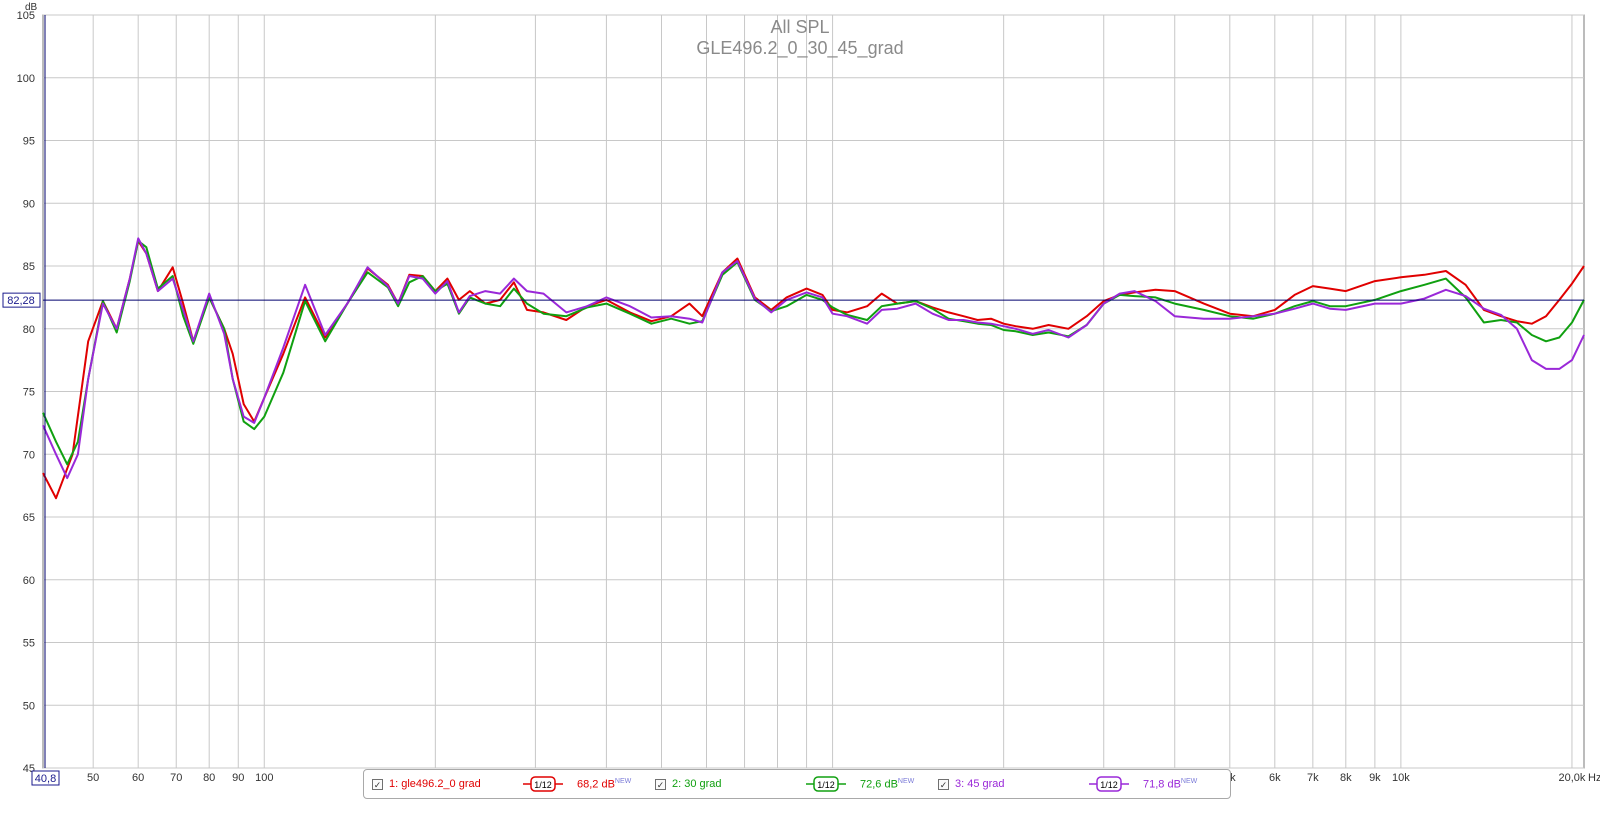  I want to click on y-tick-label: 75, so click(29, 393).